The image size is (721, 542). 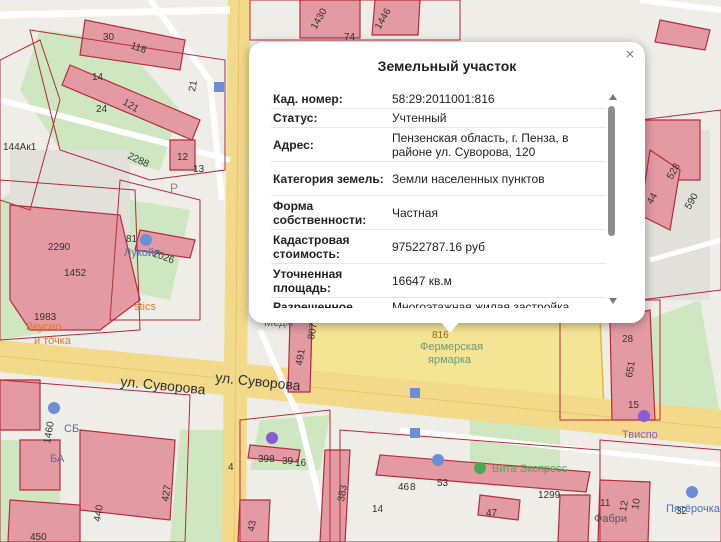 What do you see at coordinates (20, 147) in the screenshot?
I see `parcel-number: 144Ак1` at bounding box center [20, 147].